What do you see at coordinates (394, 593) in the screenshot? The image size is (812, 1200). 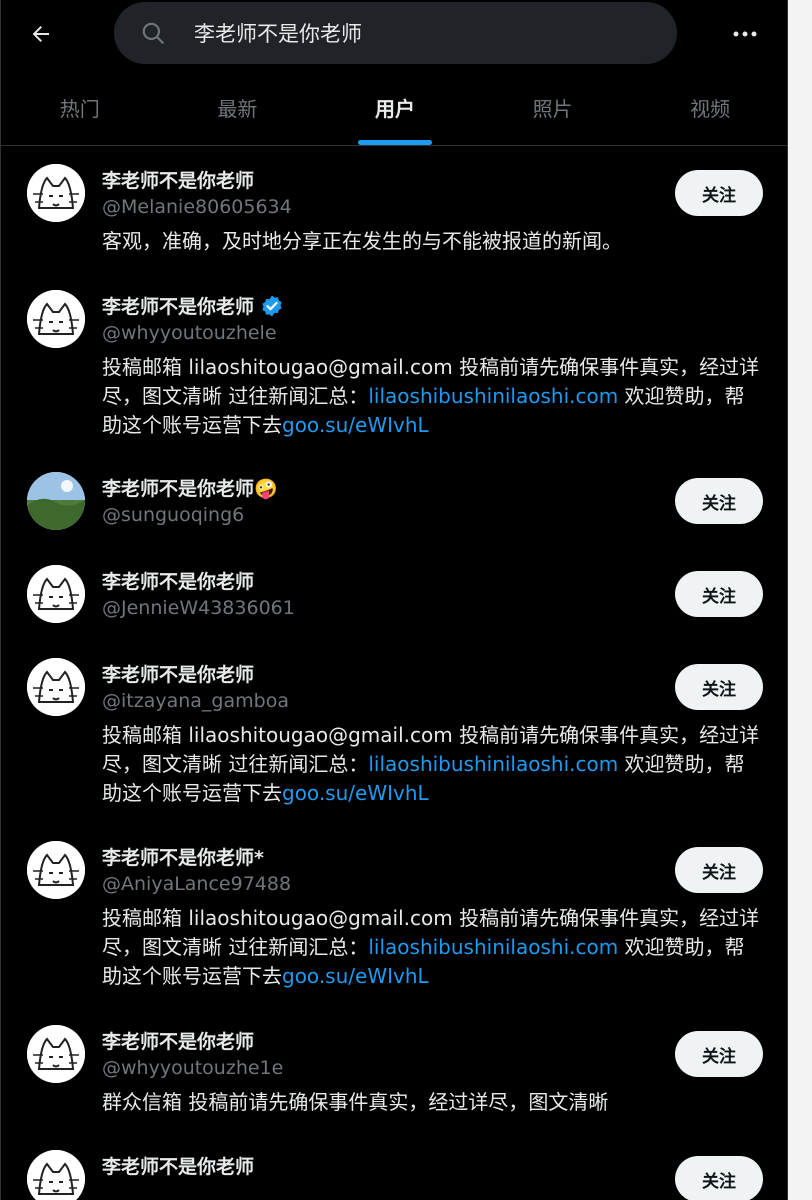 I see `user-cell: 李老师不是你老师 @JennieW43836061 关注` at bounding box center [394, 593].